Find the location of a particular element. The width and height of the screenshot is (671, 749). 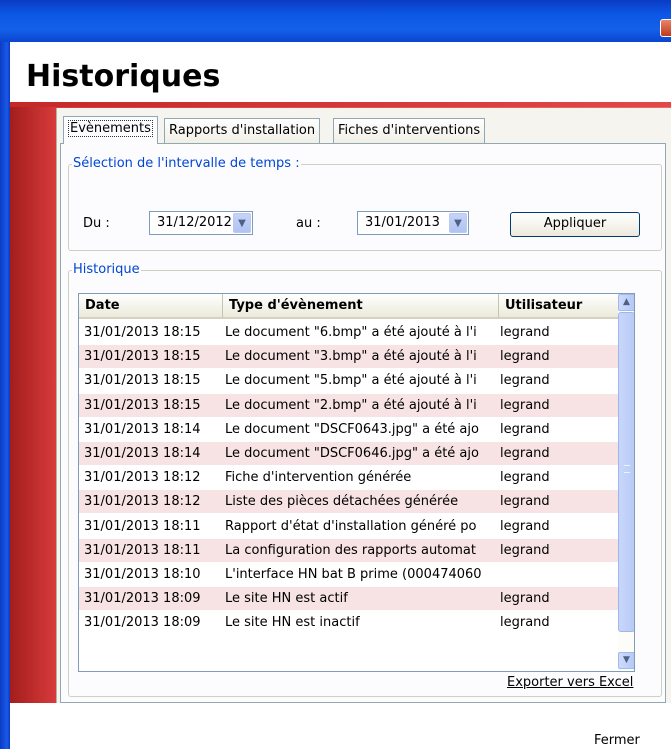

column-header-date: Date is located at coordinates (151, 306).